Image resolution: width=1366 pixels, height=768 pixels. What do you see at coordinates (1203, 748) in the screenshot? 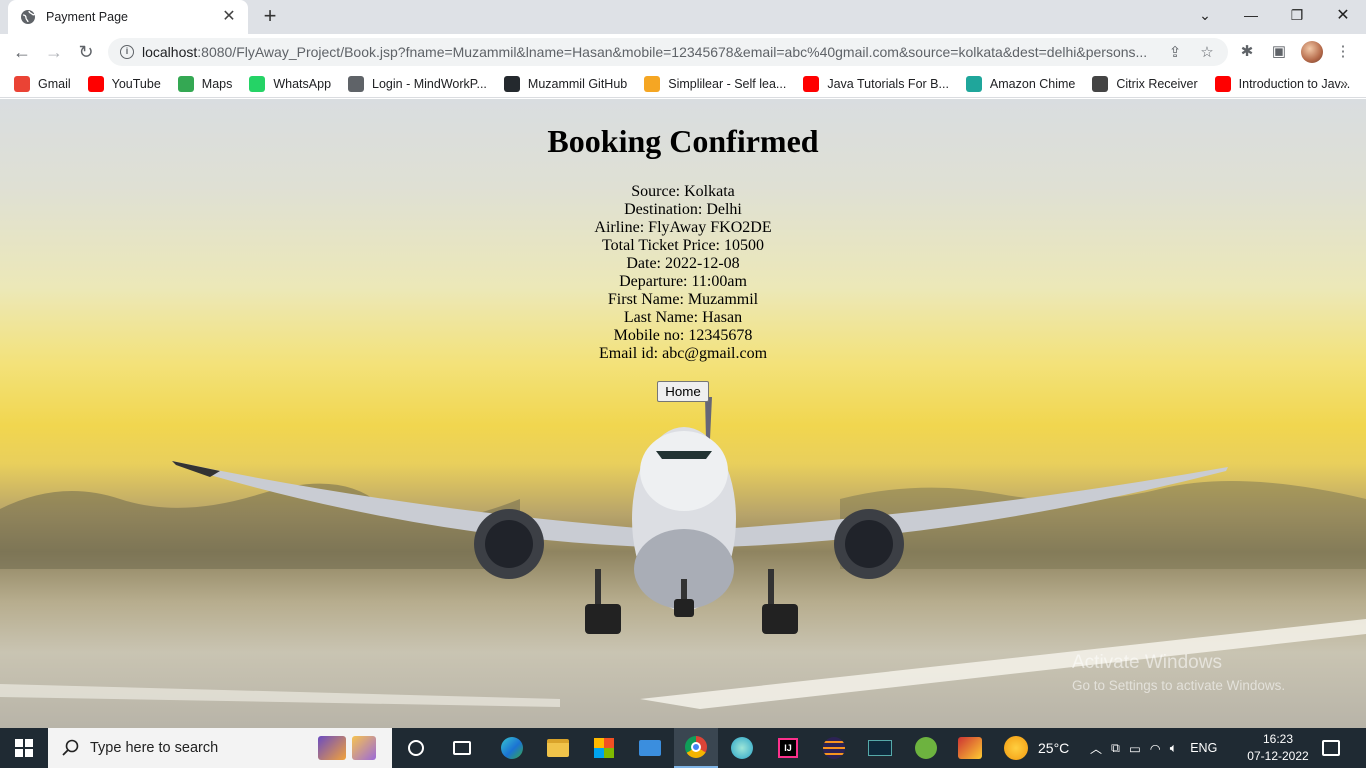
I see `language-indicator: ENG` at bounding box center [1203, 748].